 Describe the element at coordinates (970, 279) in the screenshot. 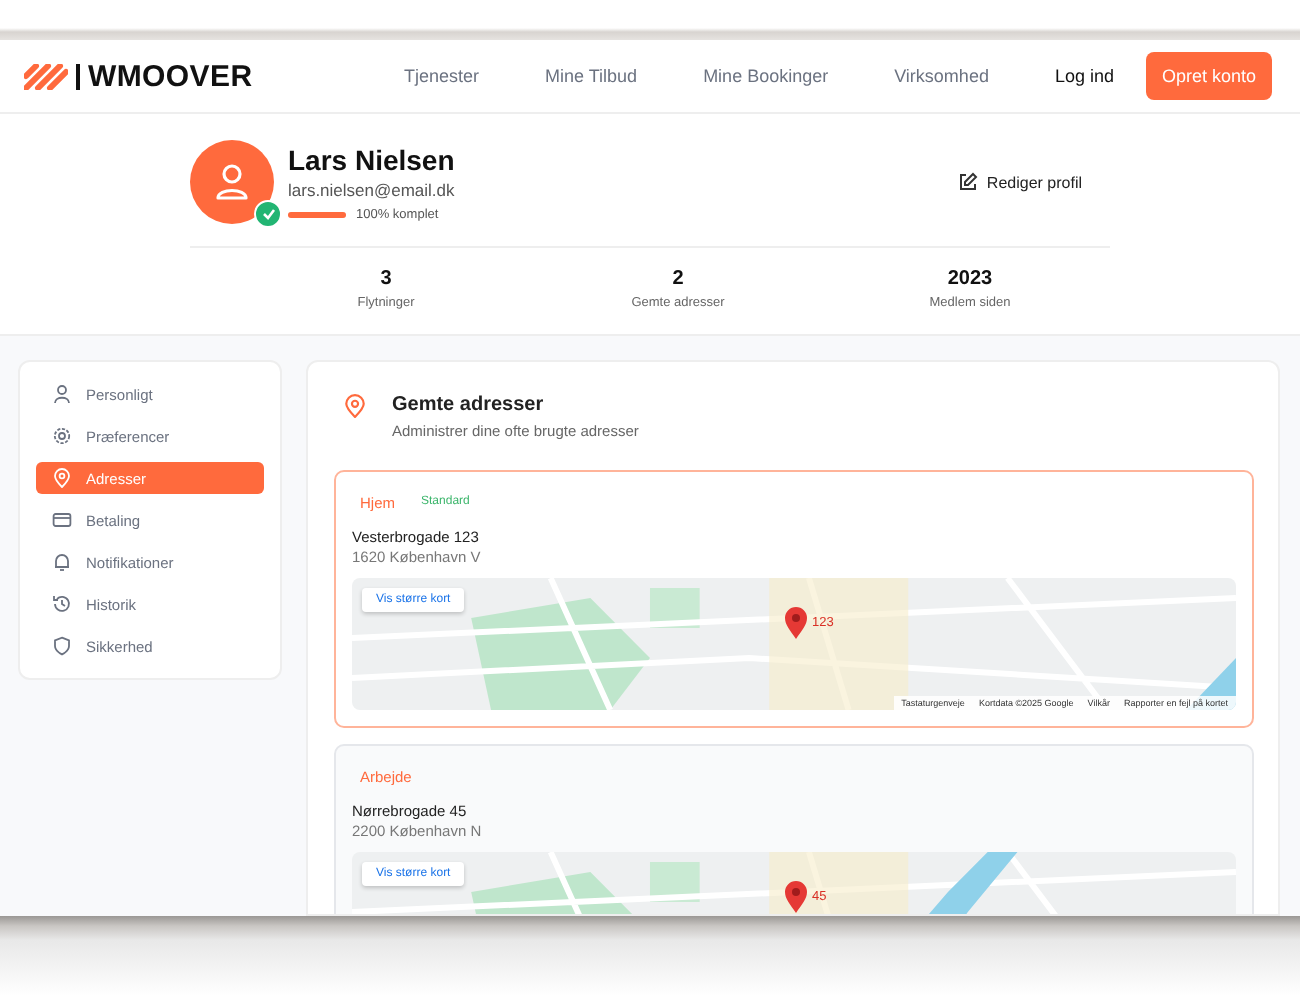

I see `stat-value: 2023` at that location.